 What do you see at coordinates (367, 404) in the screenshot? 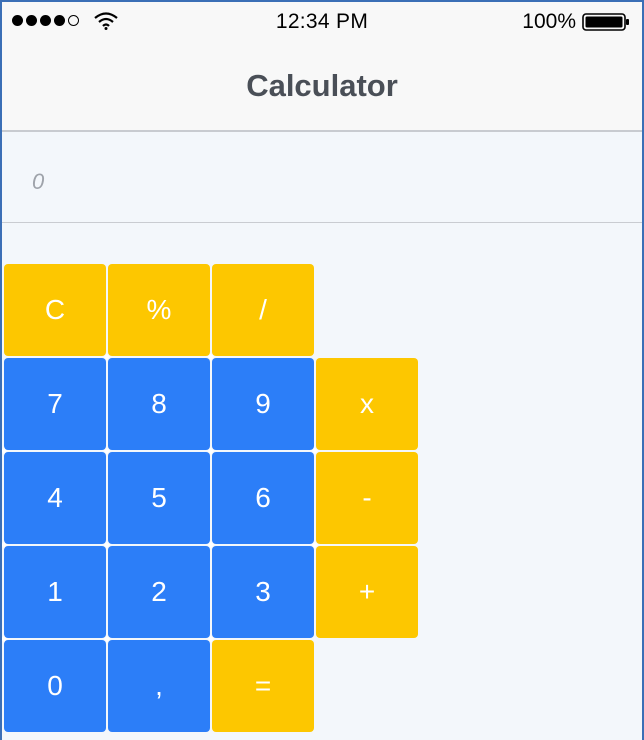
I see `multiply-button: x` at bounding box center [367, 404].